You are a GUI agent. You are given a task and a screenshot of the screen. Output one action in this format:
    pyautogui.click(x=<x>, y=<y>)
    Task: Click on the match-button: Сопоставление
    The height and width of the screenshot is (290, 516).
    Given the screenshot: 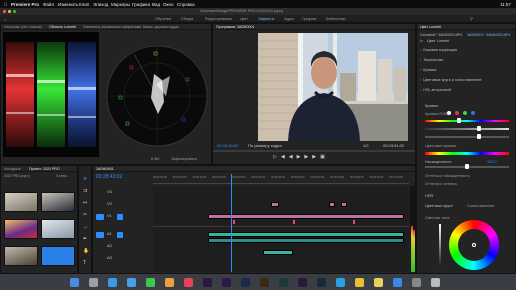 What is the action you would take?
    pyautogui.click(x=480, y=206)
    